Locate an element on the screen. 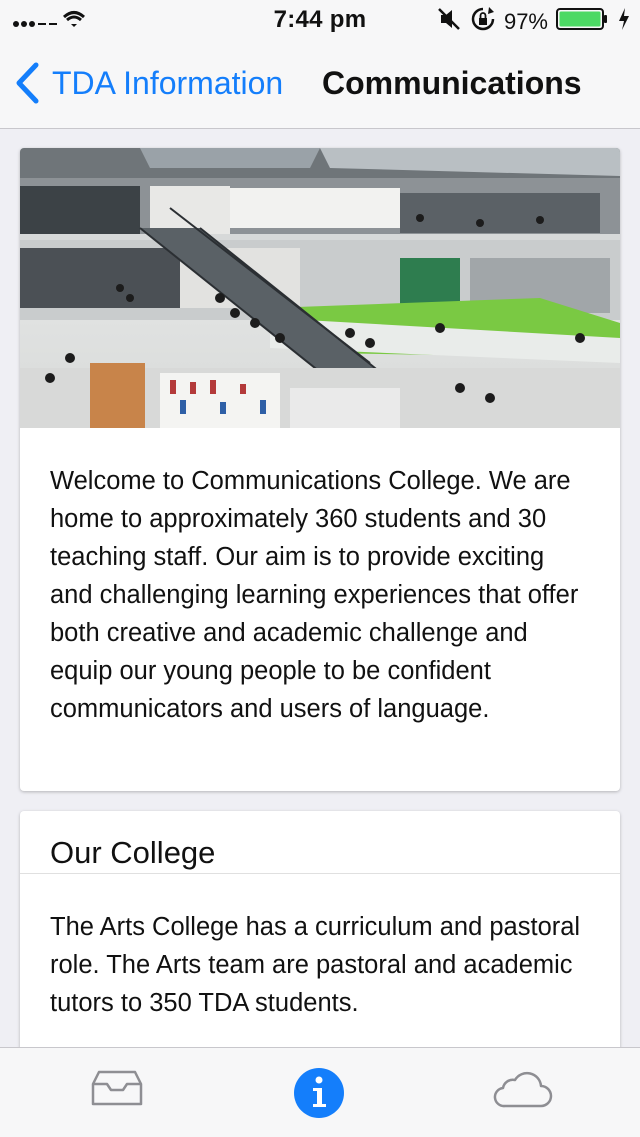 This screenshot has width=640, height=1137. tab-bar is located at coordinates (320, 1092).